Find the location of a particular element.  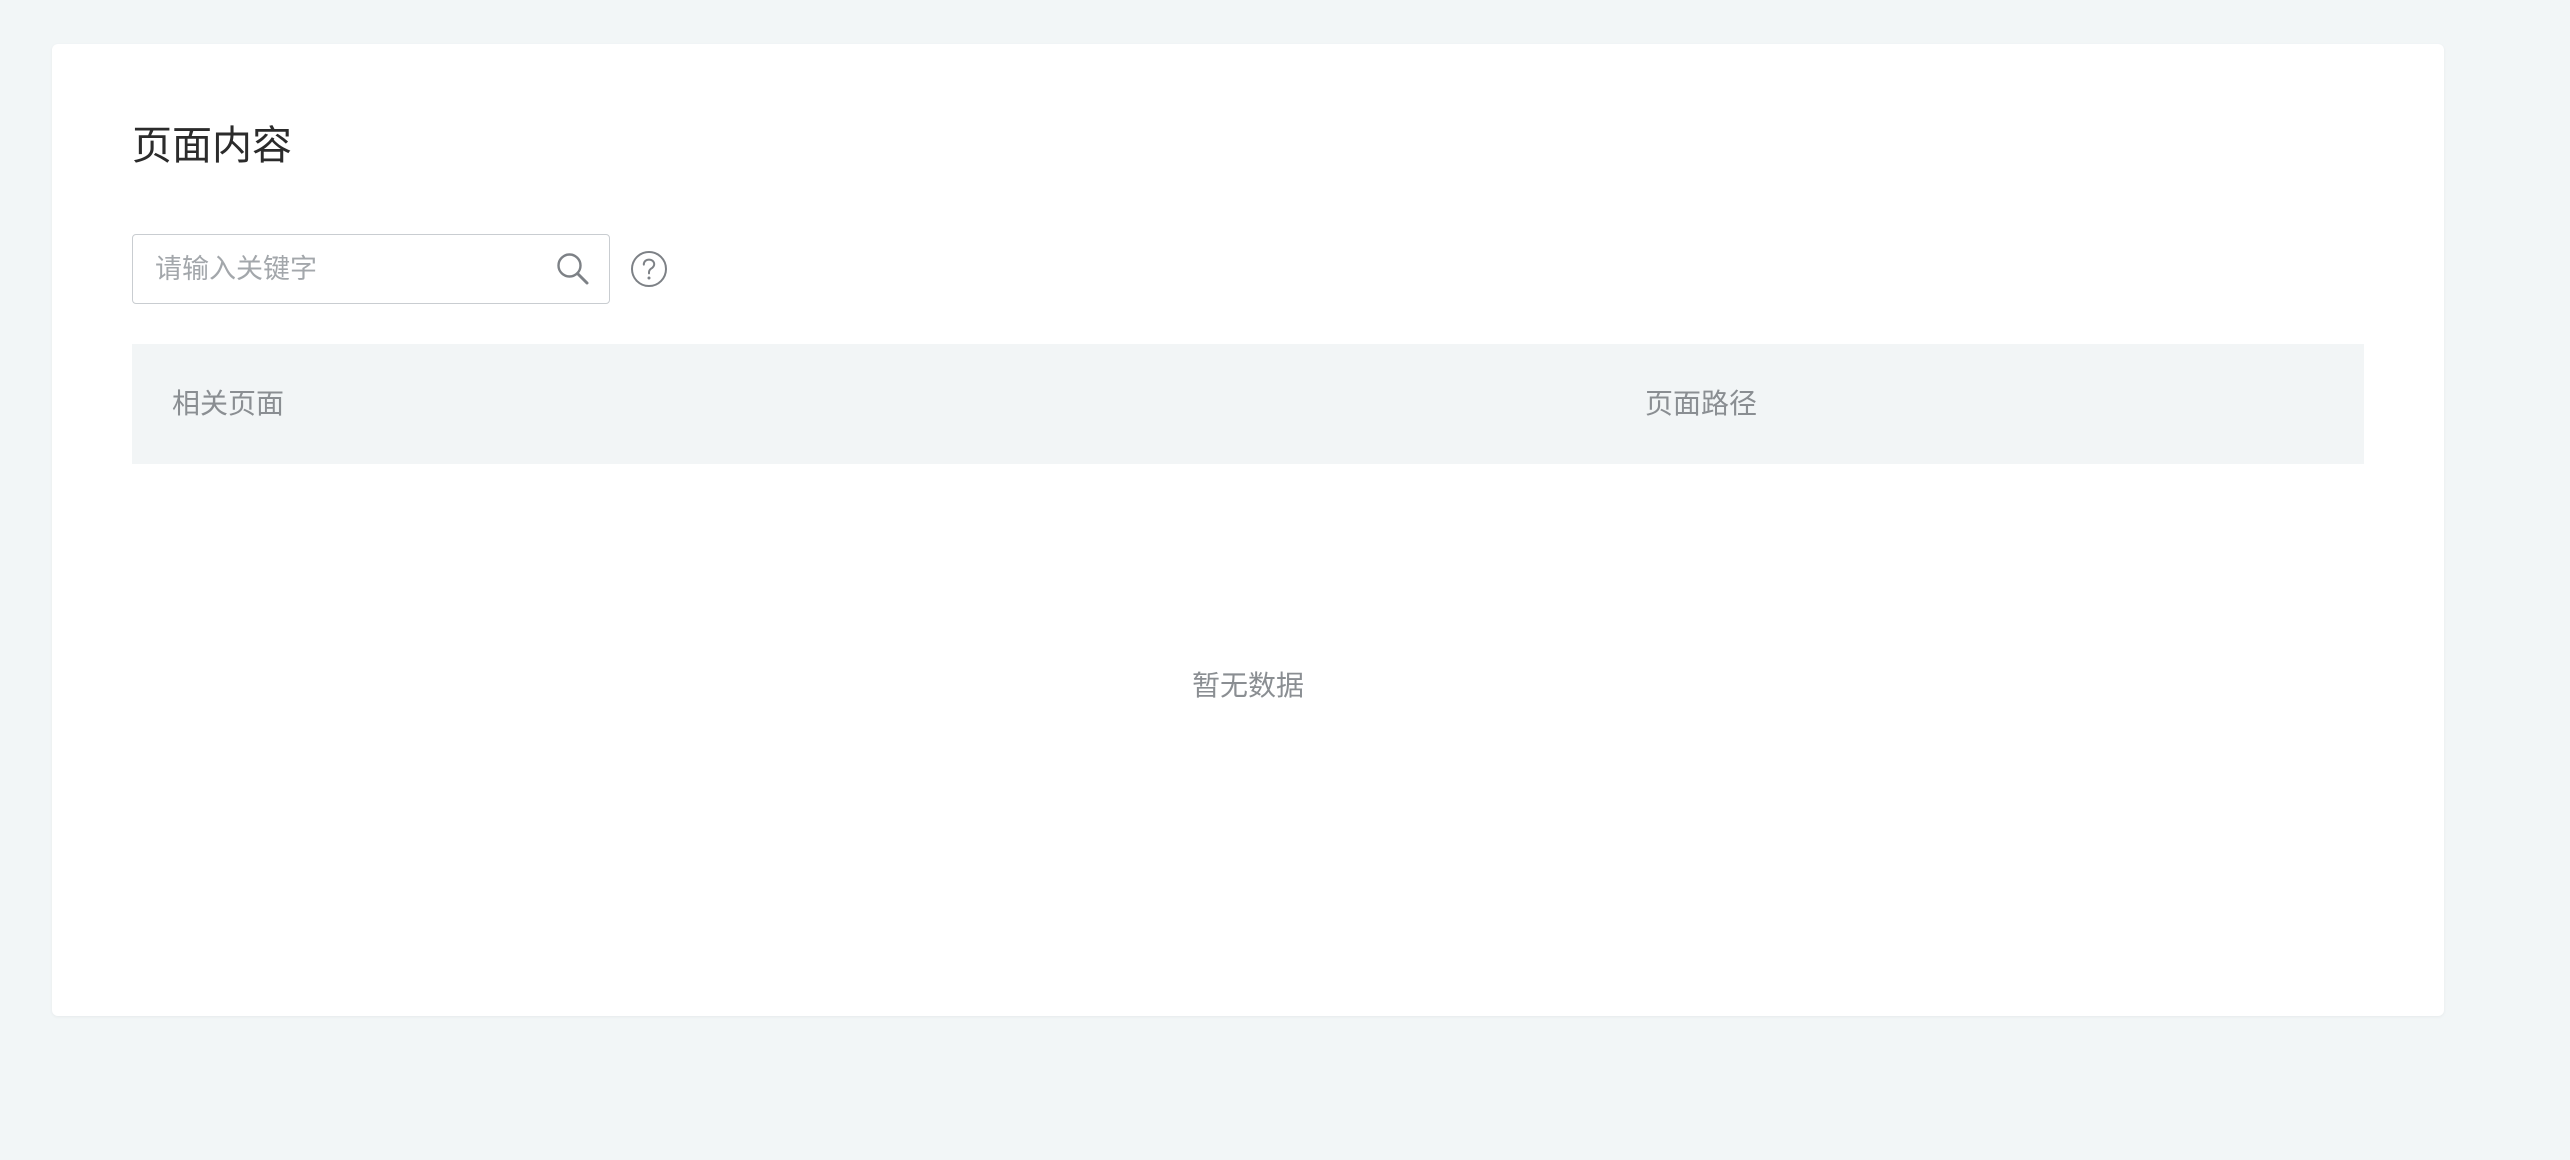

search-box is located at coordinates (371, 269).